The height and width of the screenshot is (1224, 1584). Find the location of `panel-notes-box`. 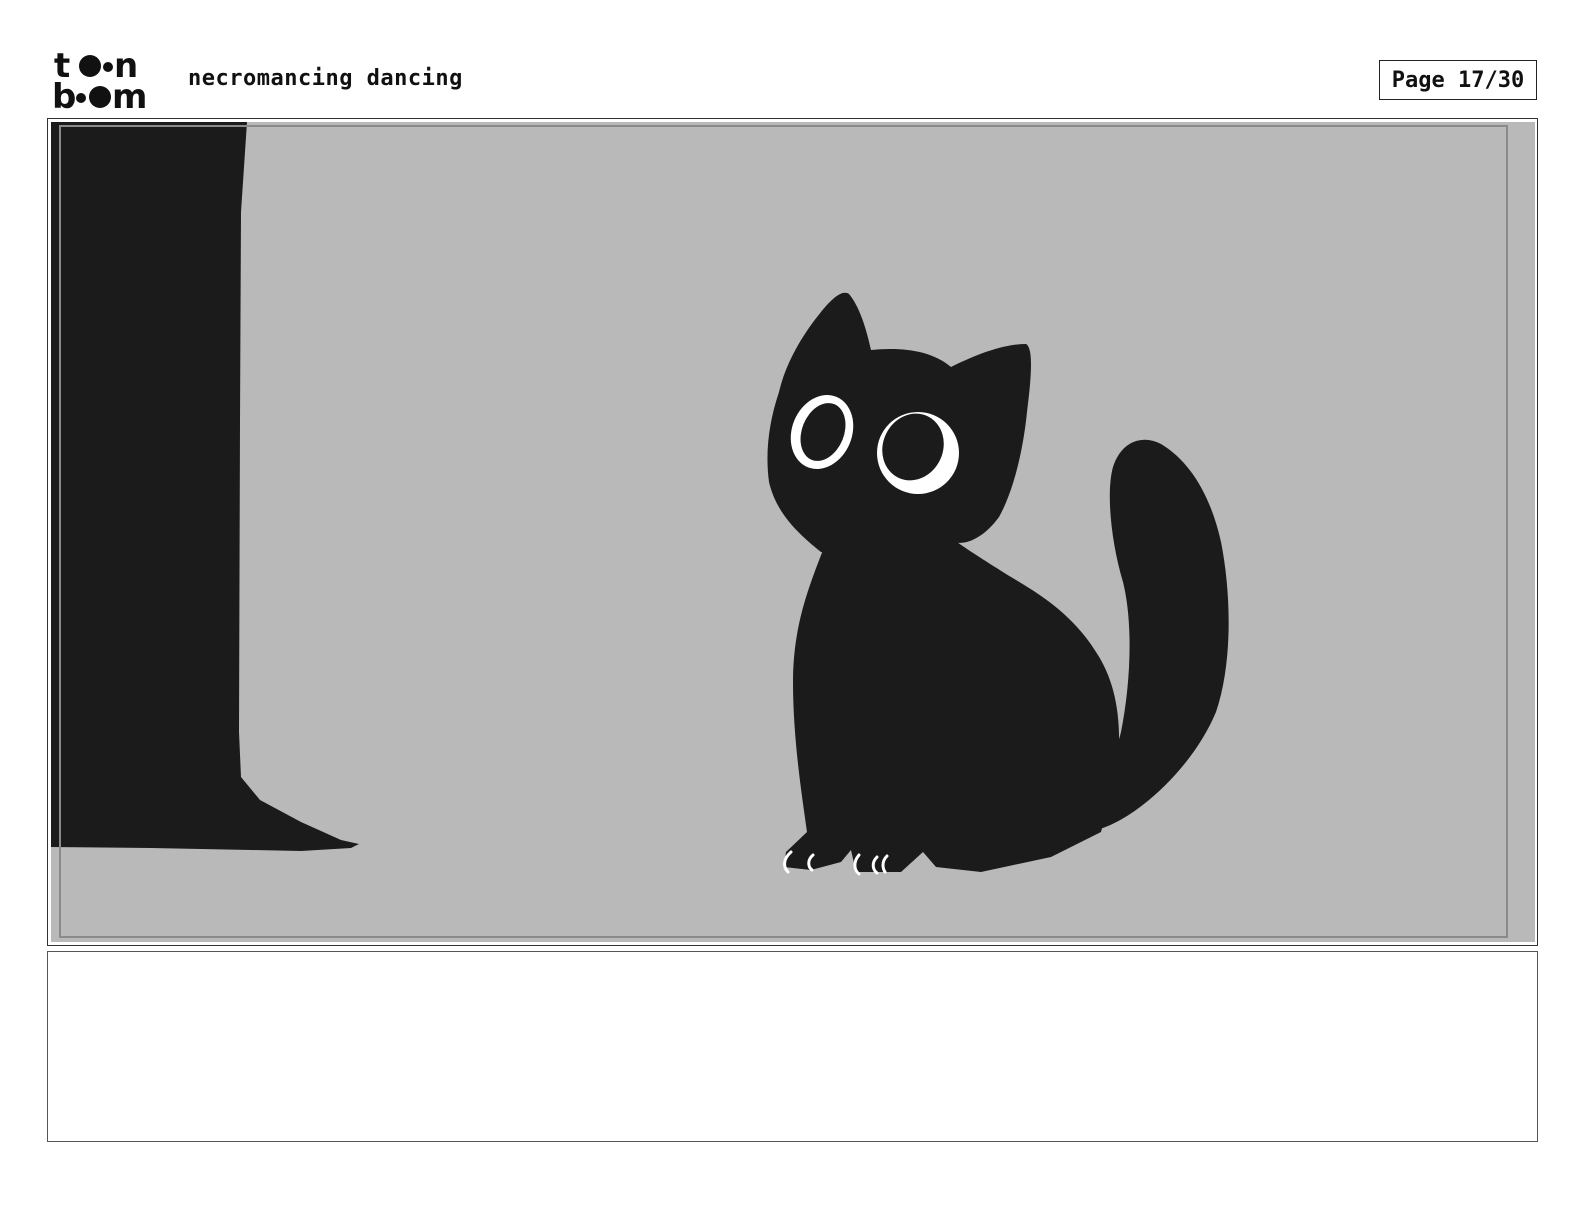

panel-notes-box is located at coordinates (792, 1046).